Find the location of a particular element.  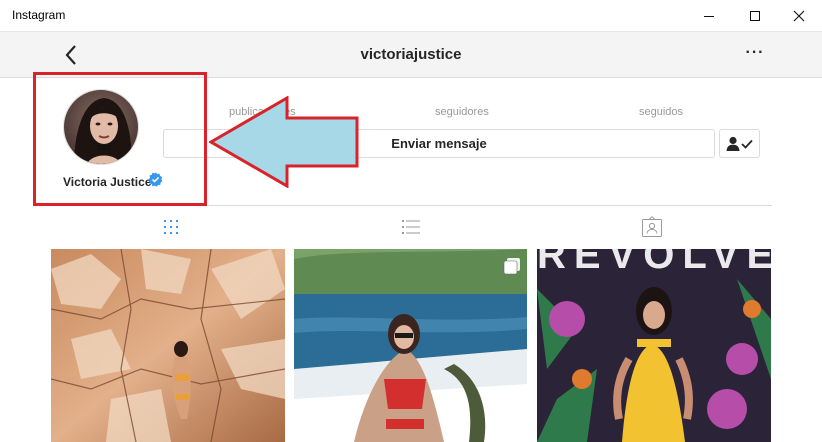

more-options-button: ··· is located at coordinates (755, 54).